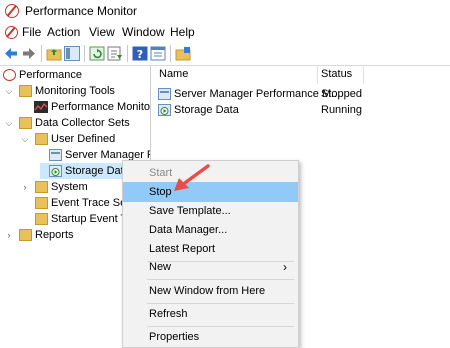 This screenshot has width=450, height=348. What do you see at coordinates (75, 139) in the screenshot?
I see `tree-item-user-defined: ⌵ User Defined` at bounding box center [75, 139].